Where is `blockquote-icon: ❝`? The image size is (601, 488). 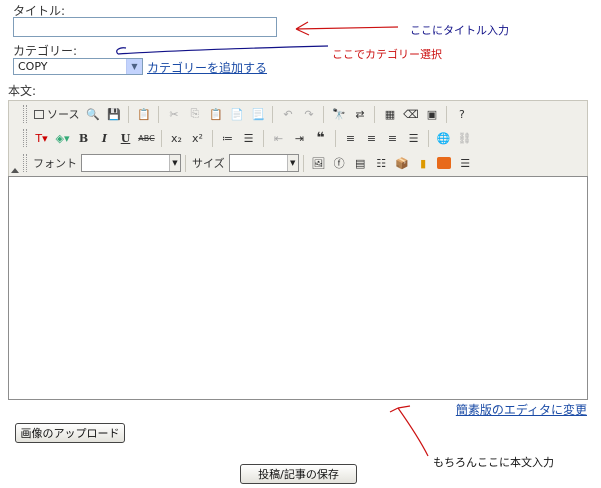 blockquote-icon: ❝ is located at coordinates (320, 138).